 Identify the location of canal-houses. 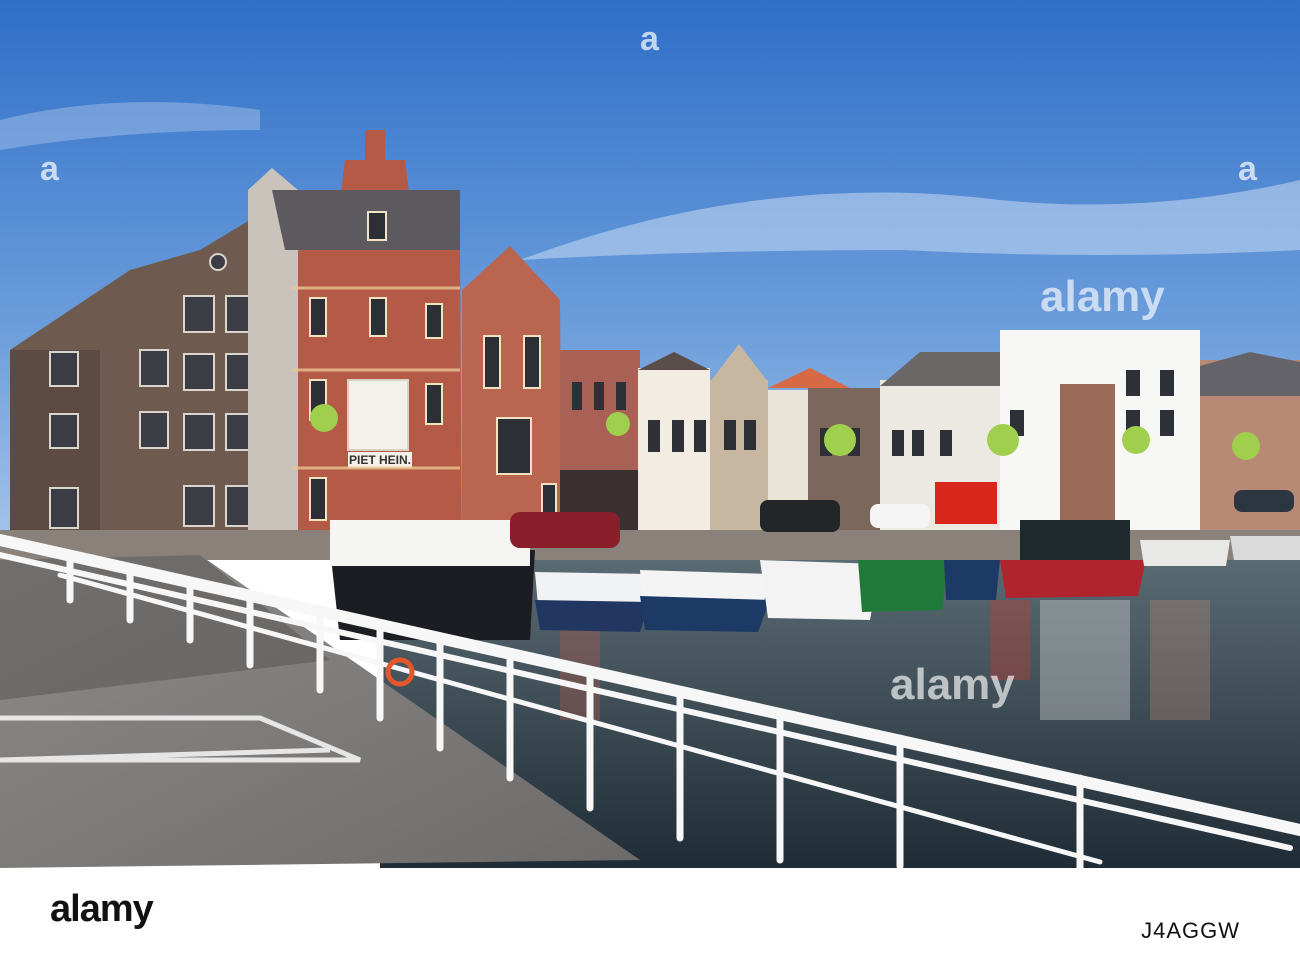
(930, 435).